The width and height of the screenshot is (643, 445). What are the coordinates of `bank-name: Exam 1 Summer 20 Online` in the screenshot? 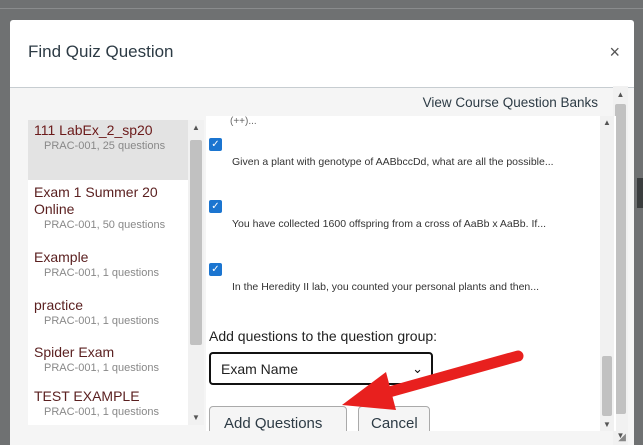 It's located at (96, 200).